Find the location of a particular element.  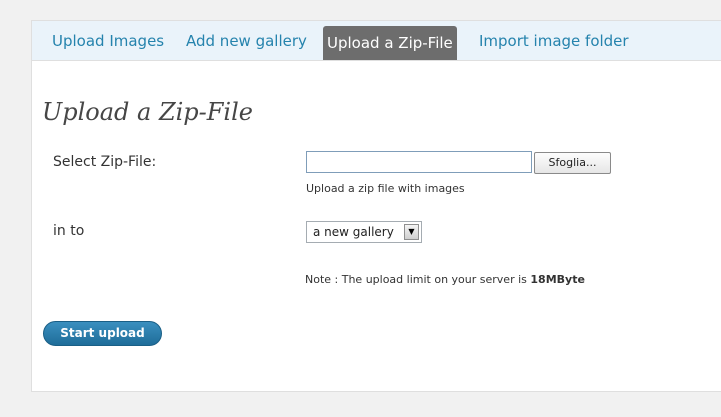

gallery-select: a new gallery ▼ is located at coordinates (364, 232).